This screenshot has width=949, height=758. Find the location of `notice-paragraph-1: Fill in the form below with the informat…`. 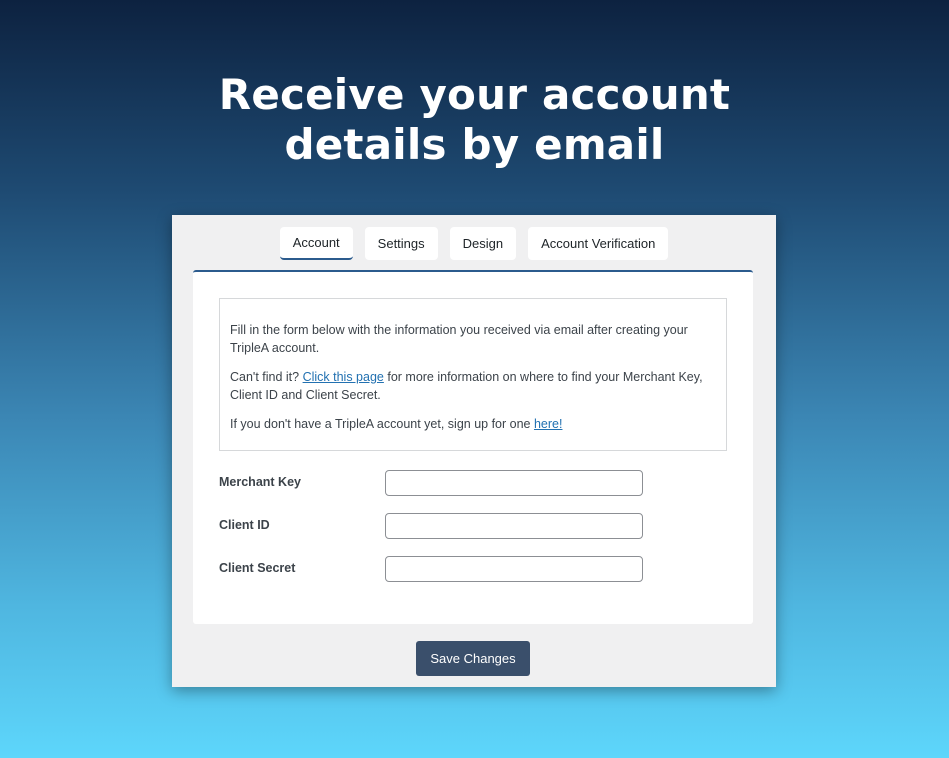

notice-paragraph-1: Fill in the form below with the informat… is located at coordinates (459, 339).